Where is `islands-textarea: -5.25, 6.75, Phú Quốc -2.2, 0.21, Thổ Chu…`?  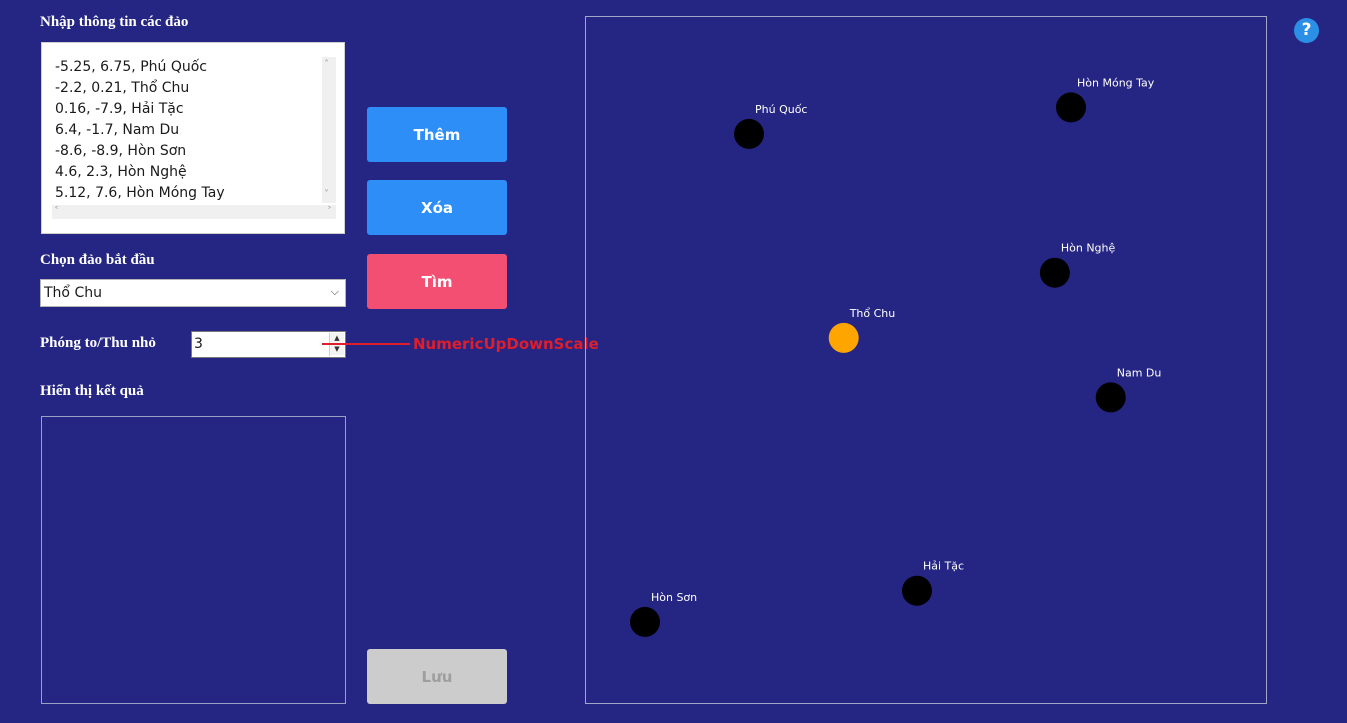 islands-textarea: -5.25, 6.75, Phú Quốc -2.2, 0.21, Thổ Chu… is located at coordinates (193, 138).